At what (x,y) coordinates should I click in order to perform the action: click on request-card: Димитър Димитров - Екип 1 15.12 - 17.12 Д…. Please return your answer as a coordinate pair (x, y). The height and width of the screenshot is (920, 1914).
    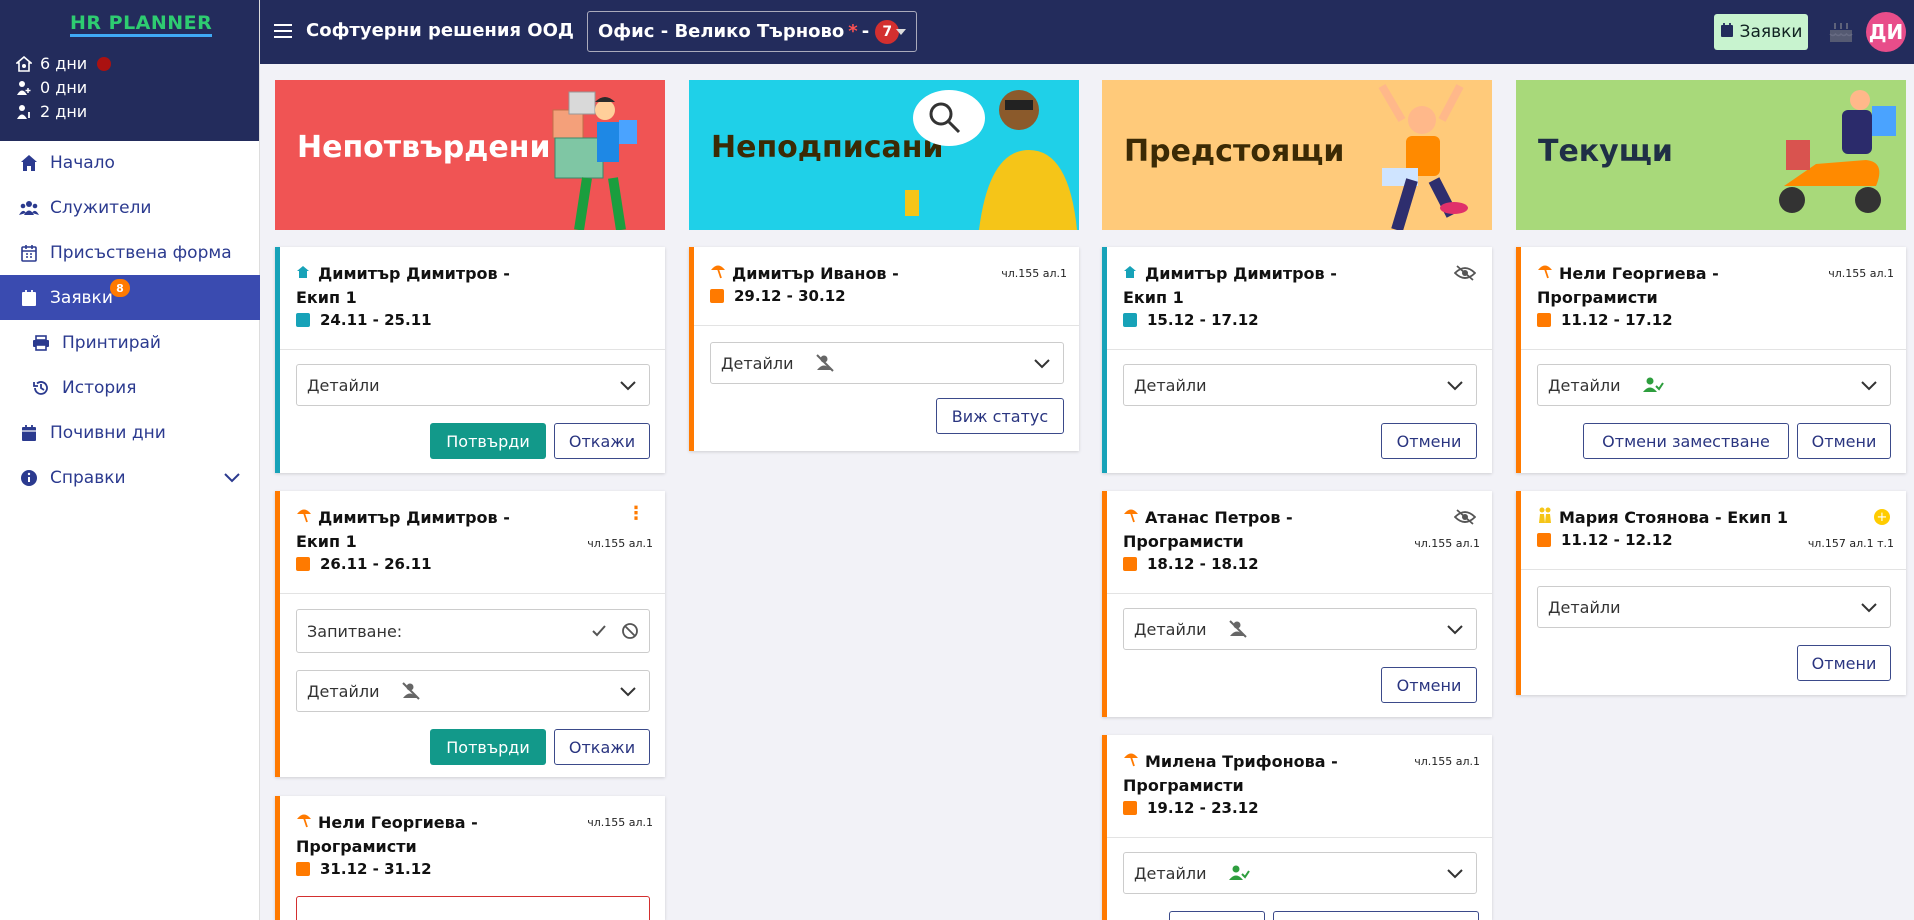
    Looking at the image, I should click on (1297, 360).